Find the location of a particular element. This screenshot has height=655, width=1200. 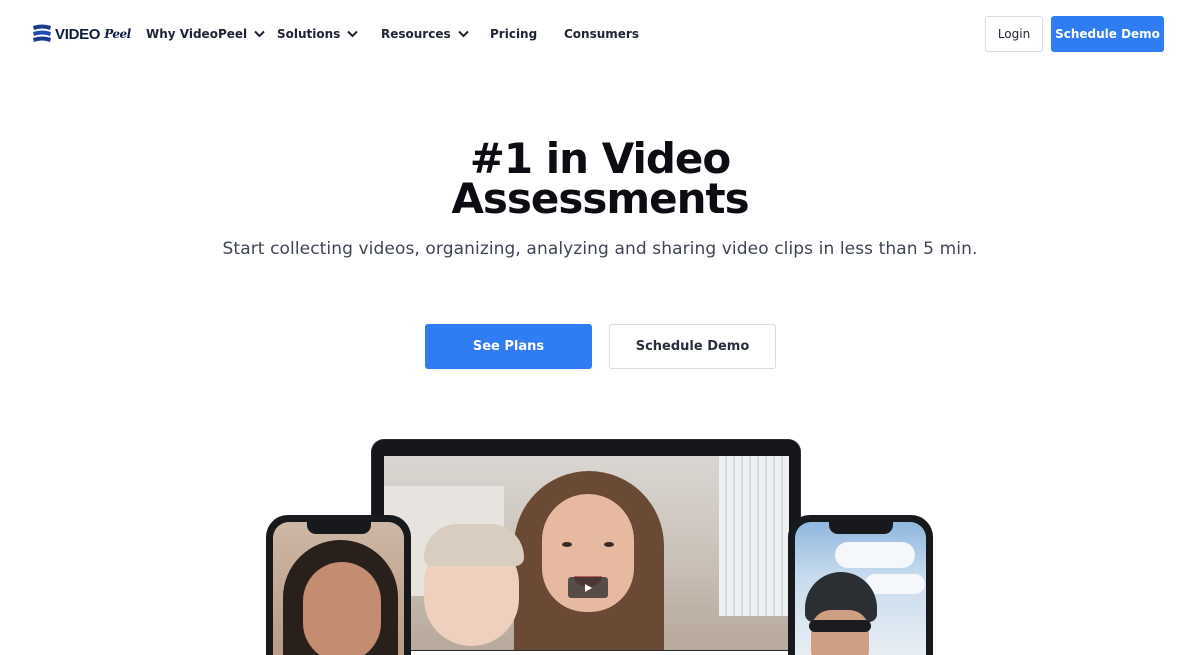

nav-item-pricing: Pricing is located at coordinates (513, 34).